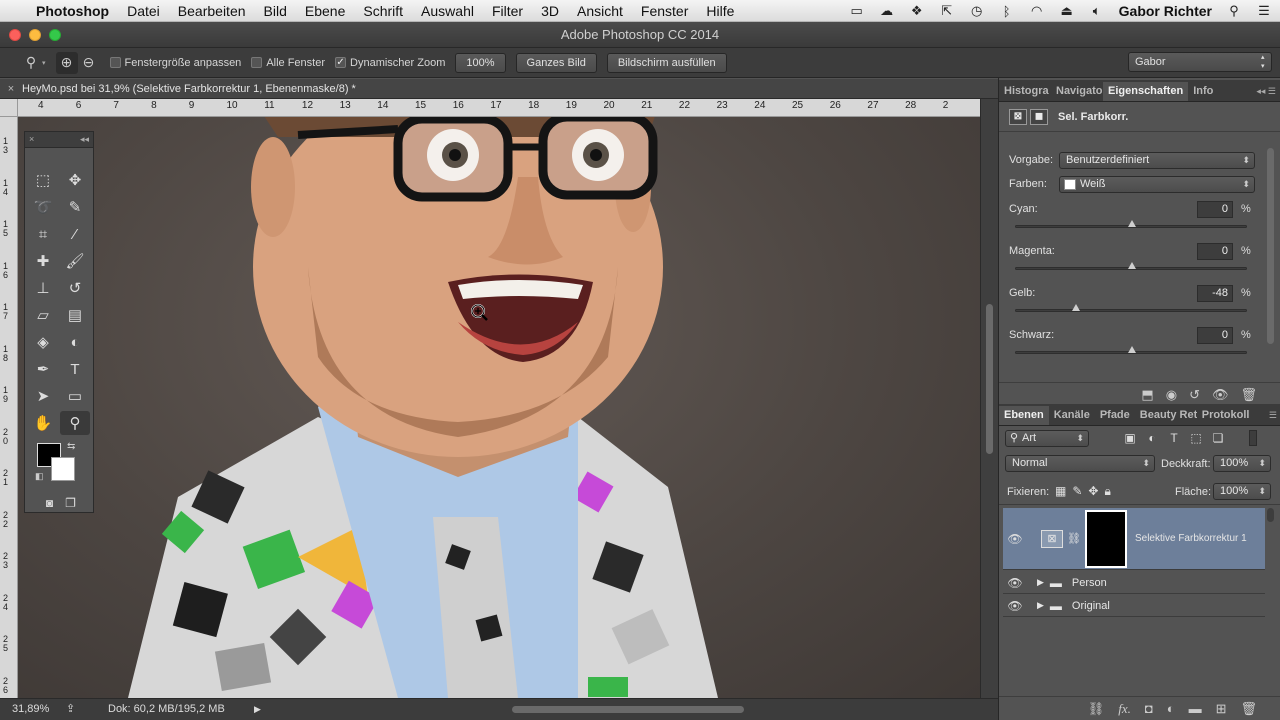 The height and width of the screenshot is (720, 1280). What do you see at coordinates (1234, 10) in the screenshot?
I see `spotlight-search-icon: ⚲` at bounding box center [1234, 10].